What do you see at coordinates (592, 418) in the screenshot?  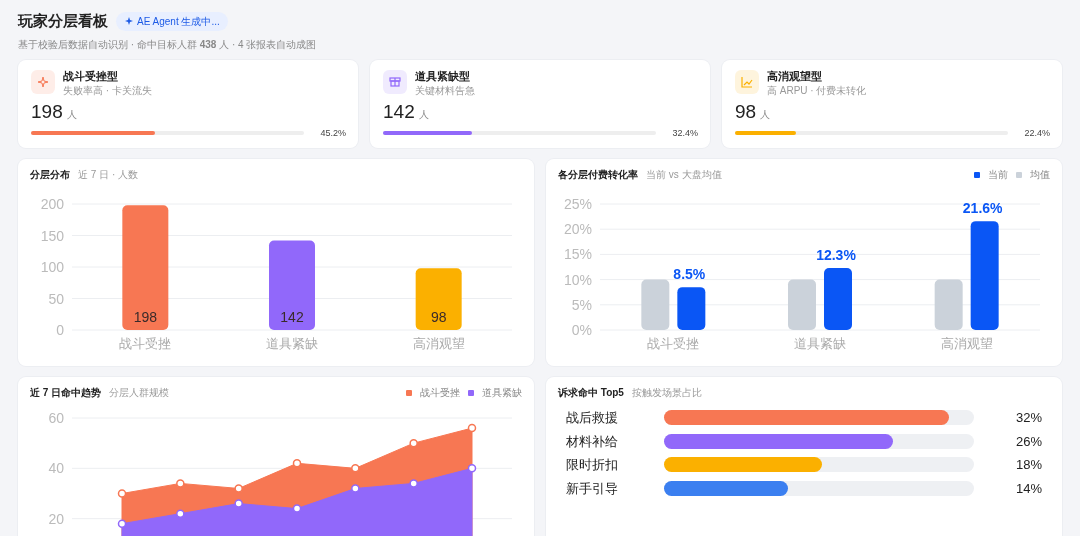 I see `appeal-label: 战后救援` at bounding box center [592, 418].